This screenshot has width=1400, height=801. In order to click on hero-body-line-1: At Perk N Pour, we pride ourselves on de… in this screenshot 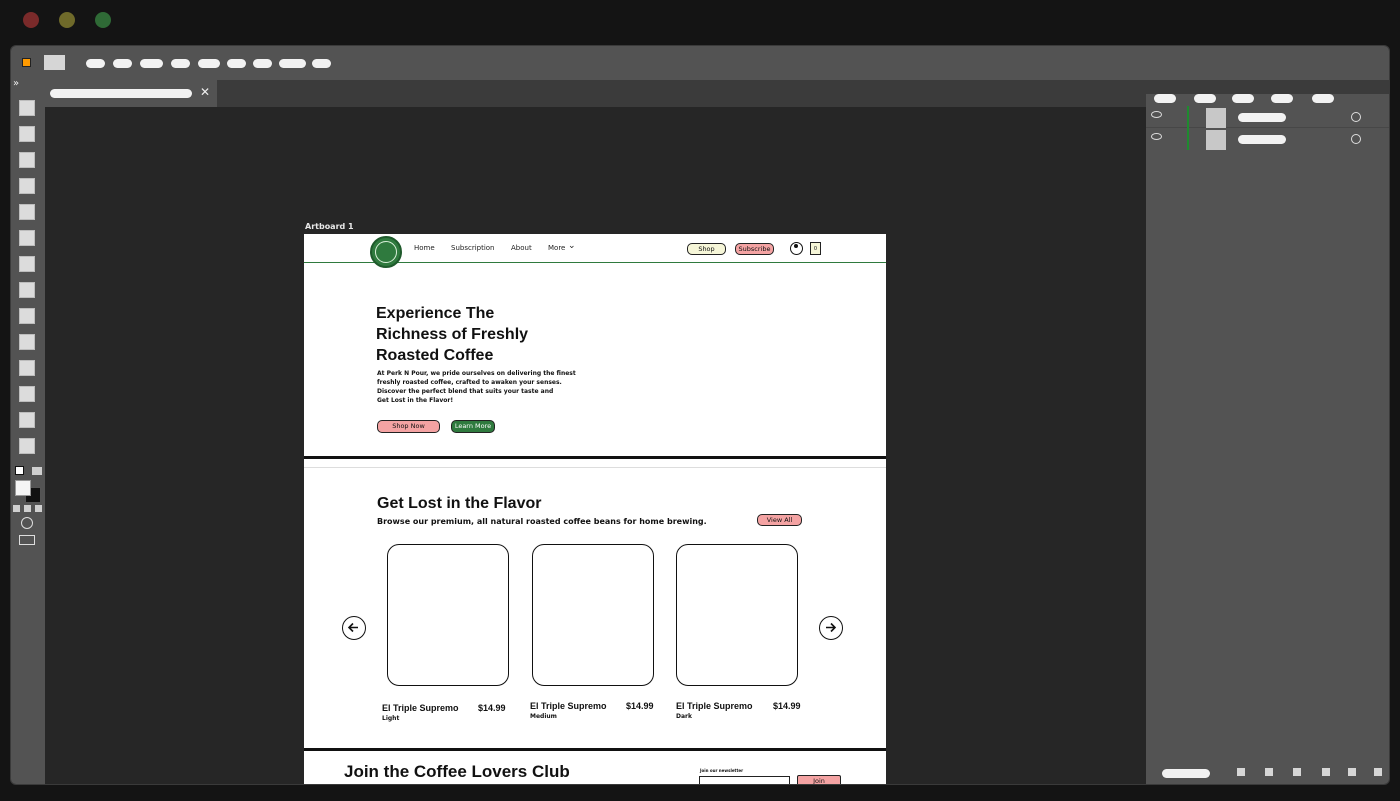, I will do `click(476, 373)`.